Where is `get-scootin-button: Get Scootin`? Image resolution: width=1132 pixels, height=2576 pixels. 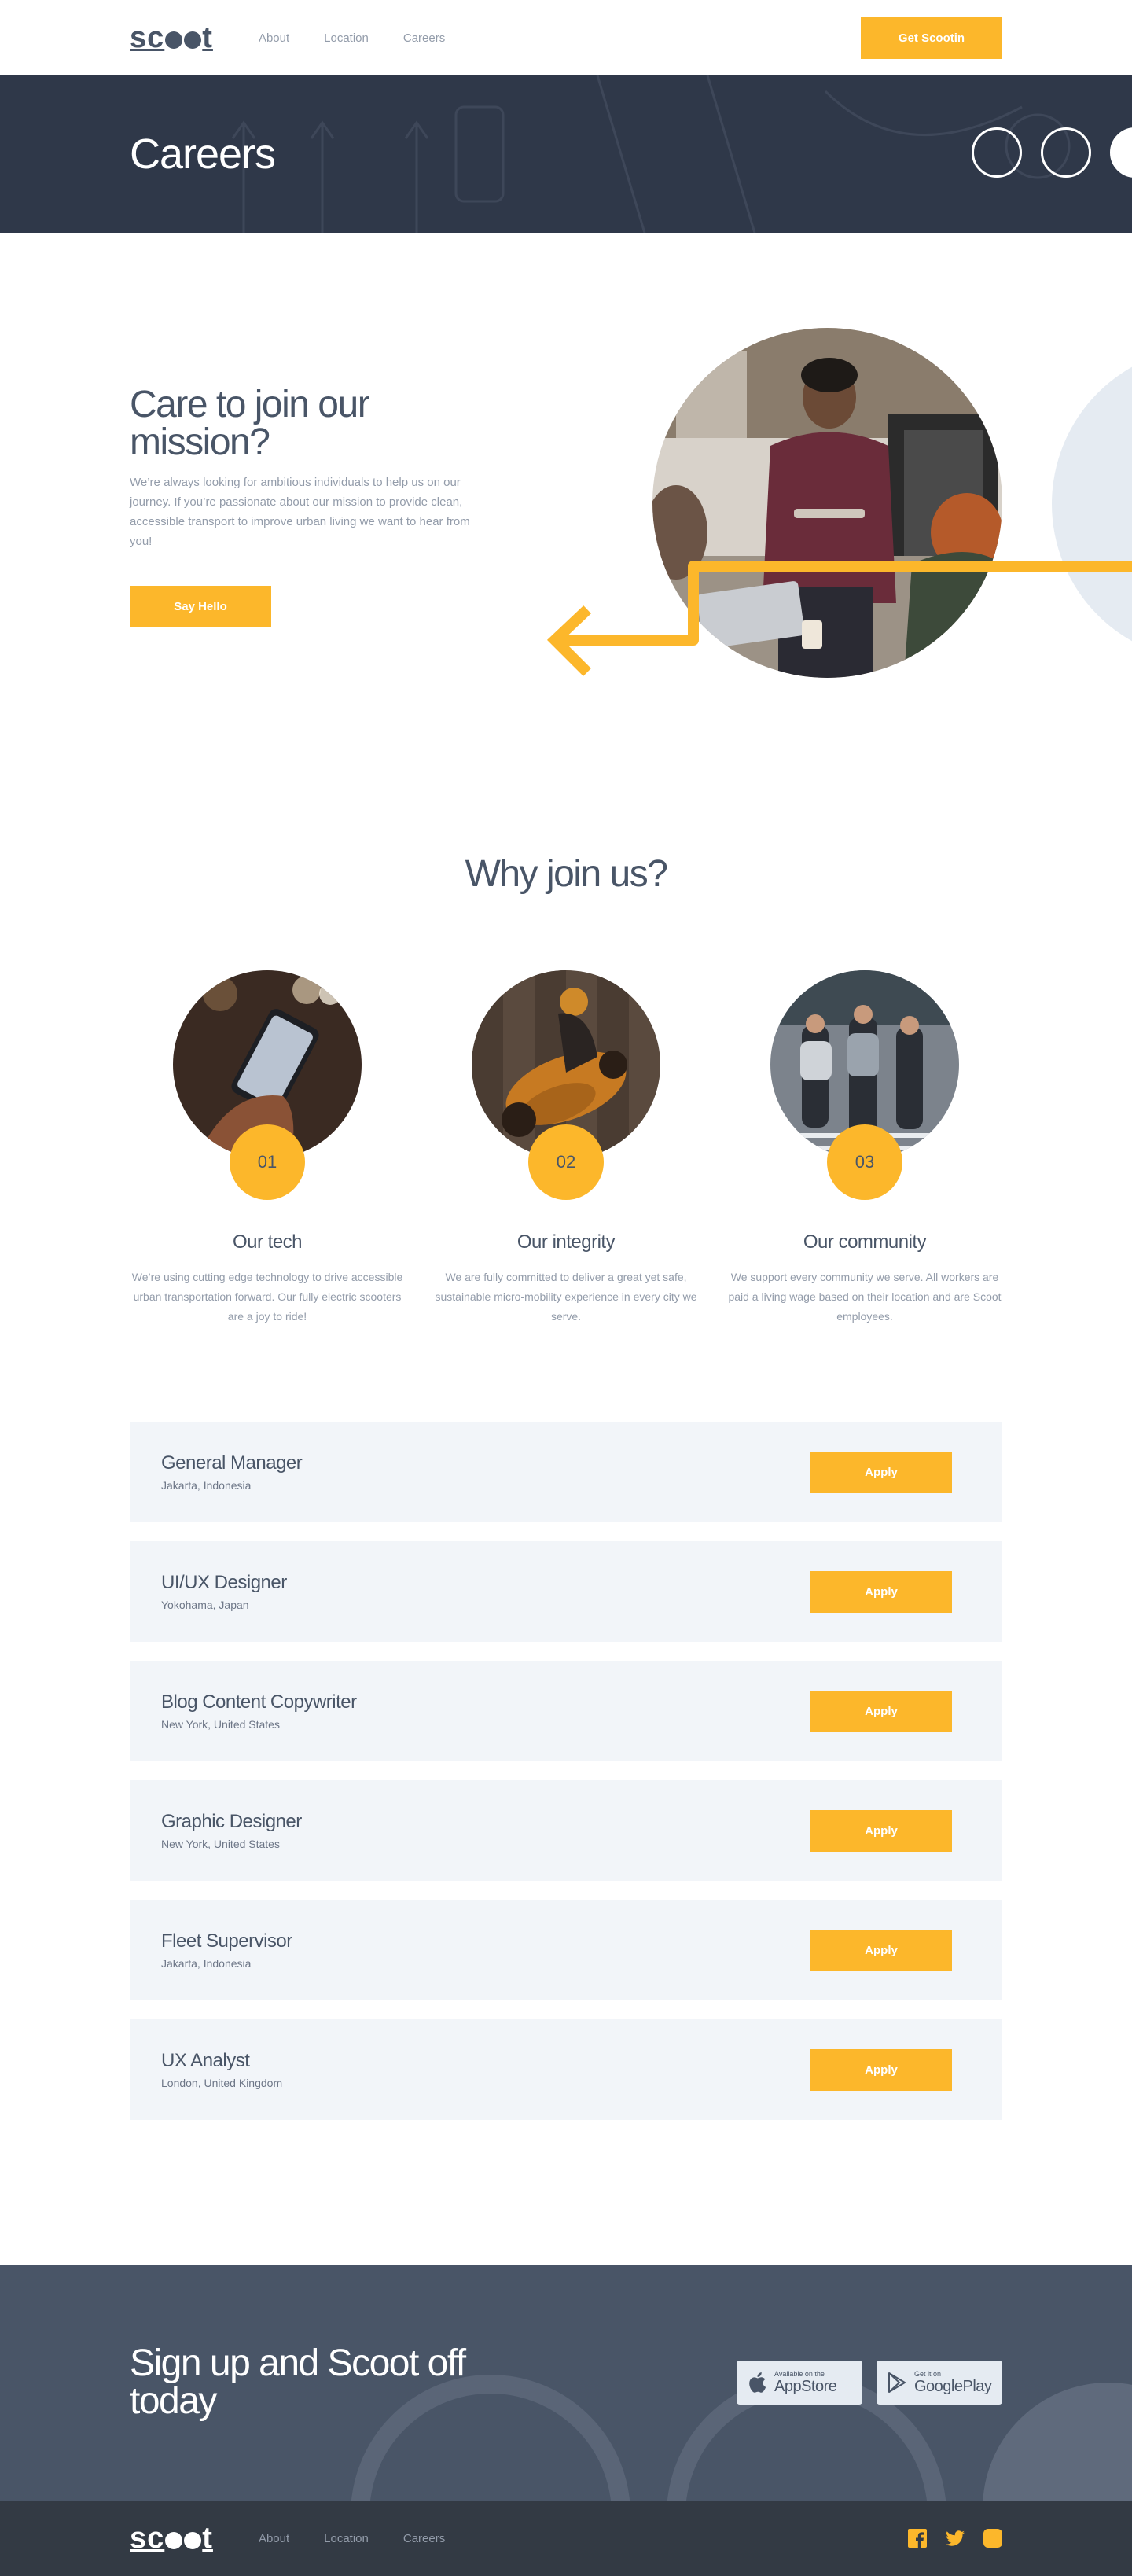
get-scootin-button: Get Scootin is located at coordinates (931, 38).